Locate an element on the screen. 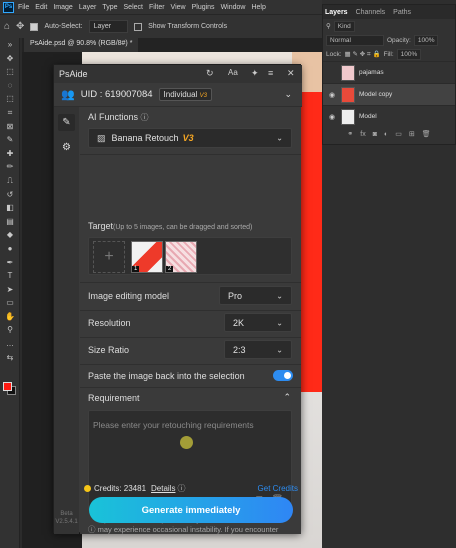  pin-icon: ✦ is located at coordinates (255, 73).